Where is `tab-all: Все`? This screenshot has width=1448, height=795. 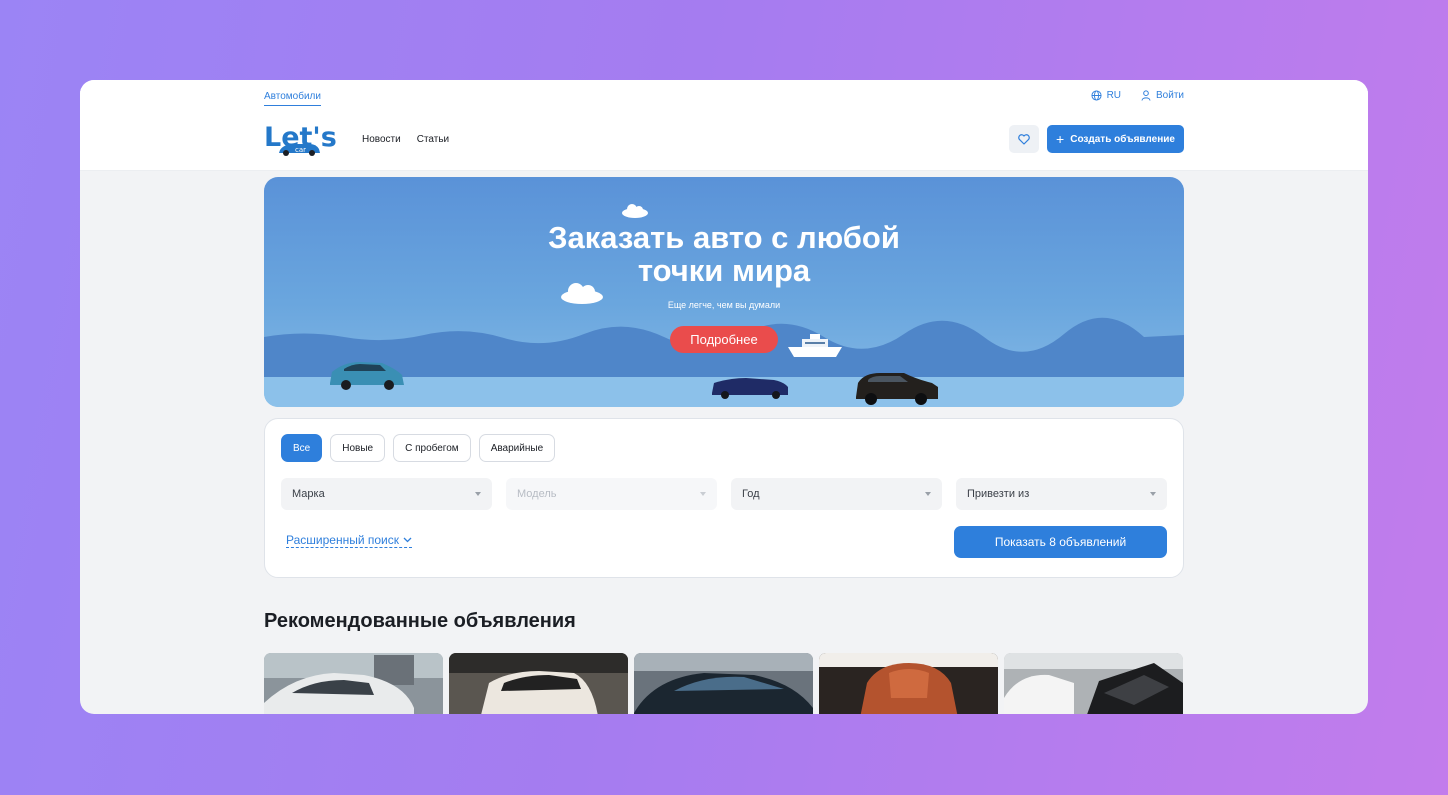
tab-all: Все is located at coordinates (302, 448).